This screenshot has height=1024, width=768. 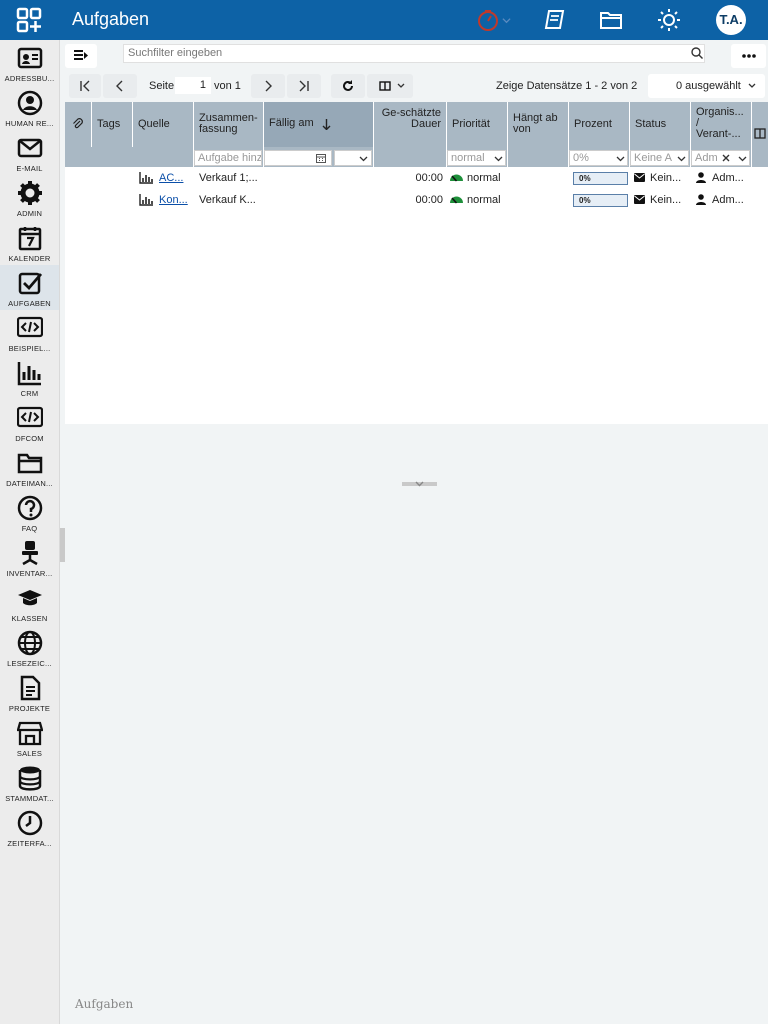 I want to click on organizer-filter-select: Adm, so click(x=720, y=158).